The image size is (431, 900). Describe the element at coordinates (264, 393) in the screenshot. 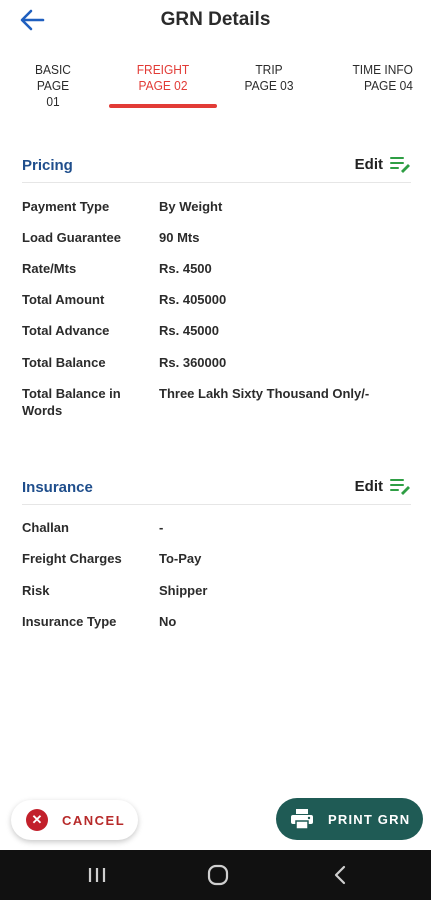

I see `row-value: Three Lakh Sixty Thousand Only/-` at that location.